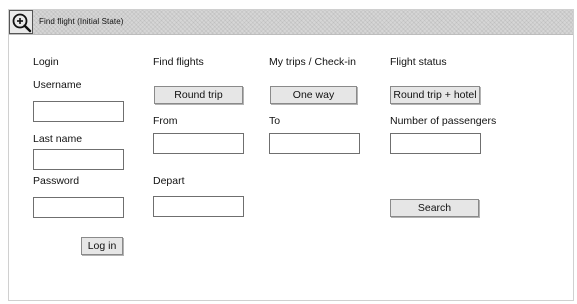 The width and height of the screenshot is (577, 304). I want to click on last-name-input, so click(78, 159).